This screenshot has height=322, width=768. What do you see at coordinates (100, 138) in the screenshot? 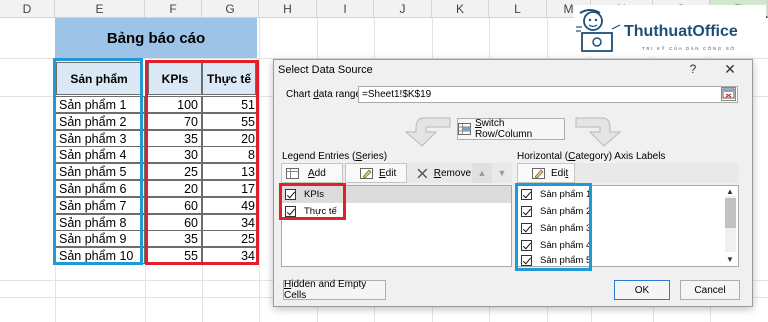
I see `product-cell: Sản phẩm 3` at bounding box center [100, 138].